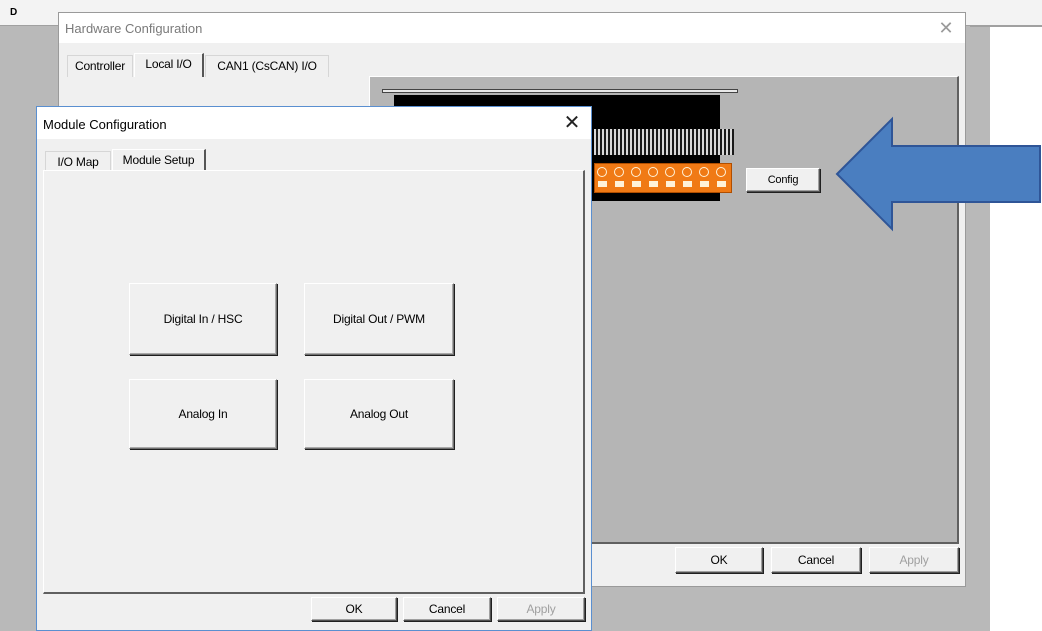 This screenshot has height=631, width=1042. What do you see at coordinates (203, 319) in the screenshot?
I see `digital-in-hsc-button: Digital In / HSC` at bounding box center [203, 319].